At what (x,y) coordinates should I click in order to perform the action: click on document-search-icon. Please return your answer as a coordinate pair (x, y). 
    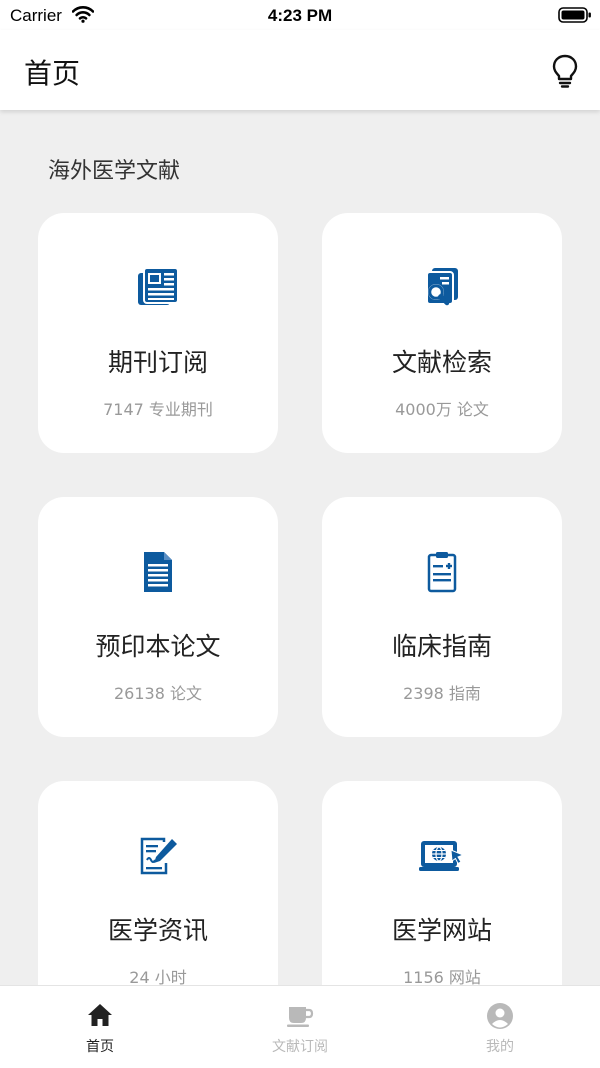
    Looking at the image, I should click on (442, 289).